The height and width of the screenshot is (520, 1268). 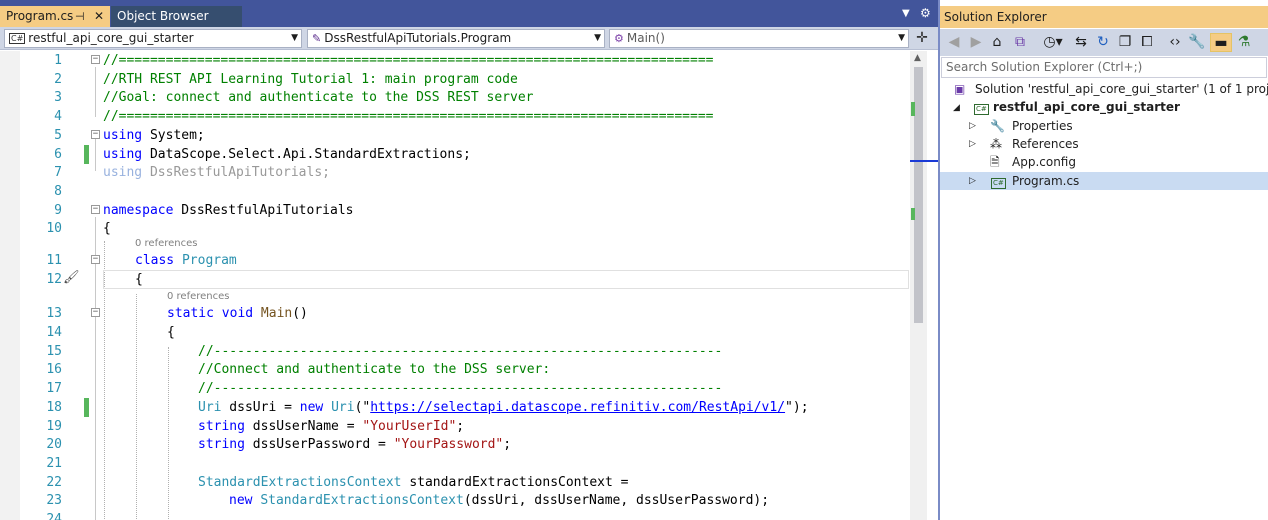 I want to click on keyword: class, so click(x=155, y=260).